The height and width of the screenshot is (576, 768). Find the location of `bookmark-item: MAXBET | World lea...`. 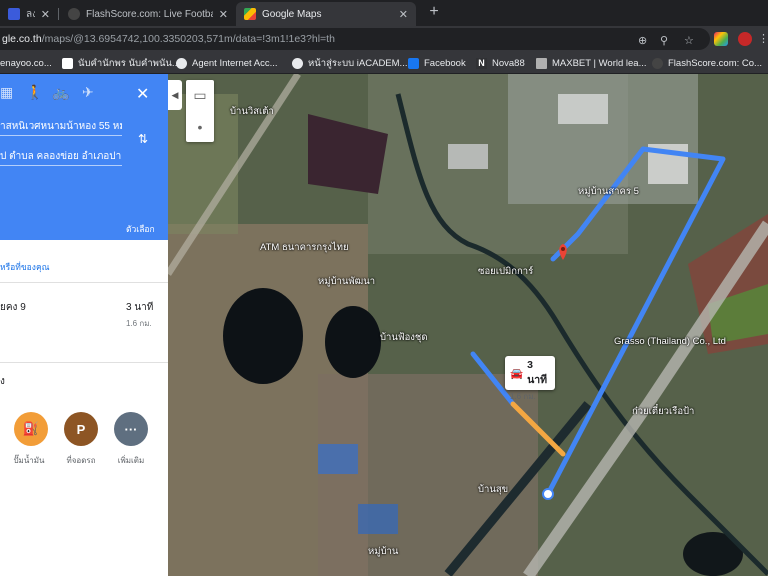

bookmark-item: MAXBET | World lea... is located at coordinates (591, 63).